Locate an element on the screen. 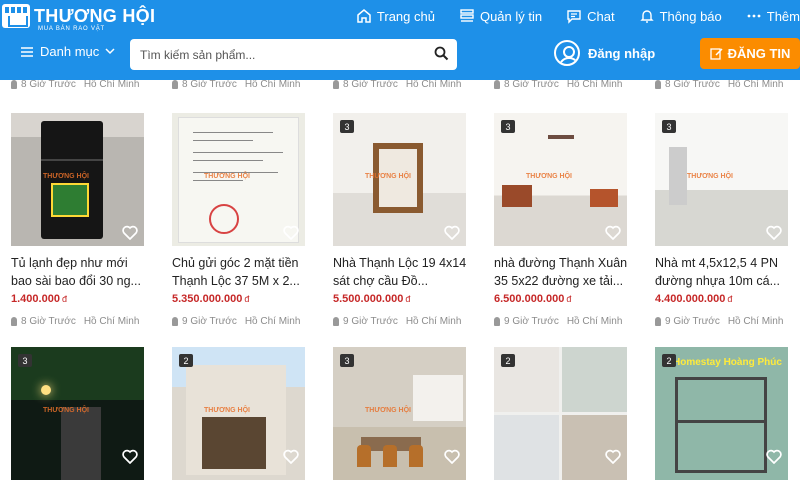 The height and width of the screenshot is (491, 800). photo-overlay-text: Homestay Hoàng Phúc is located at coordinates (727, 362).